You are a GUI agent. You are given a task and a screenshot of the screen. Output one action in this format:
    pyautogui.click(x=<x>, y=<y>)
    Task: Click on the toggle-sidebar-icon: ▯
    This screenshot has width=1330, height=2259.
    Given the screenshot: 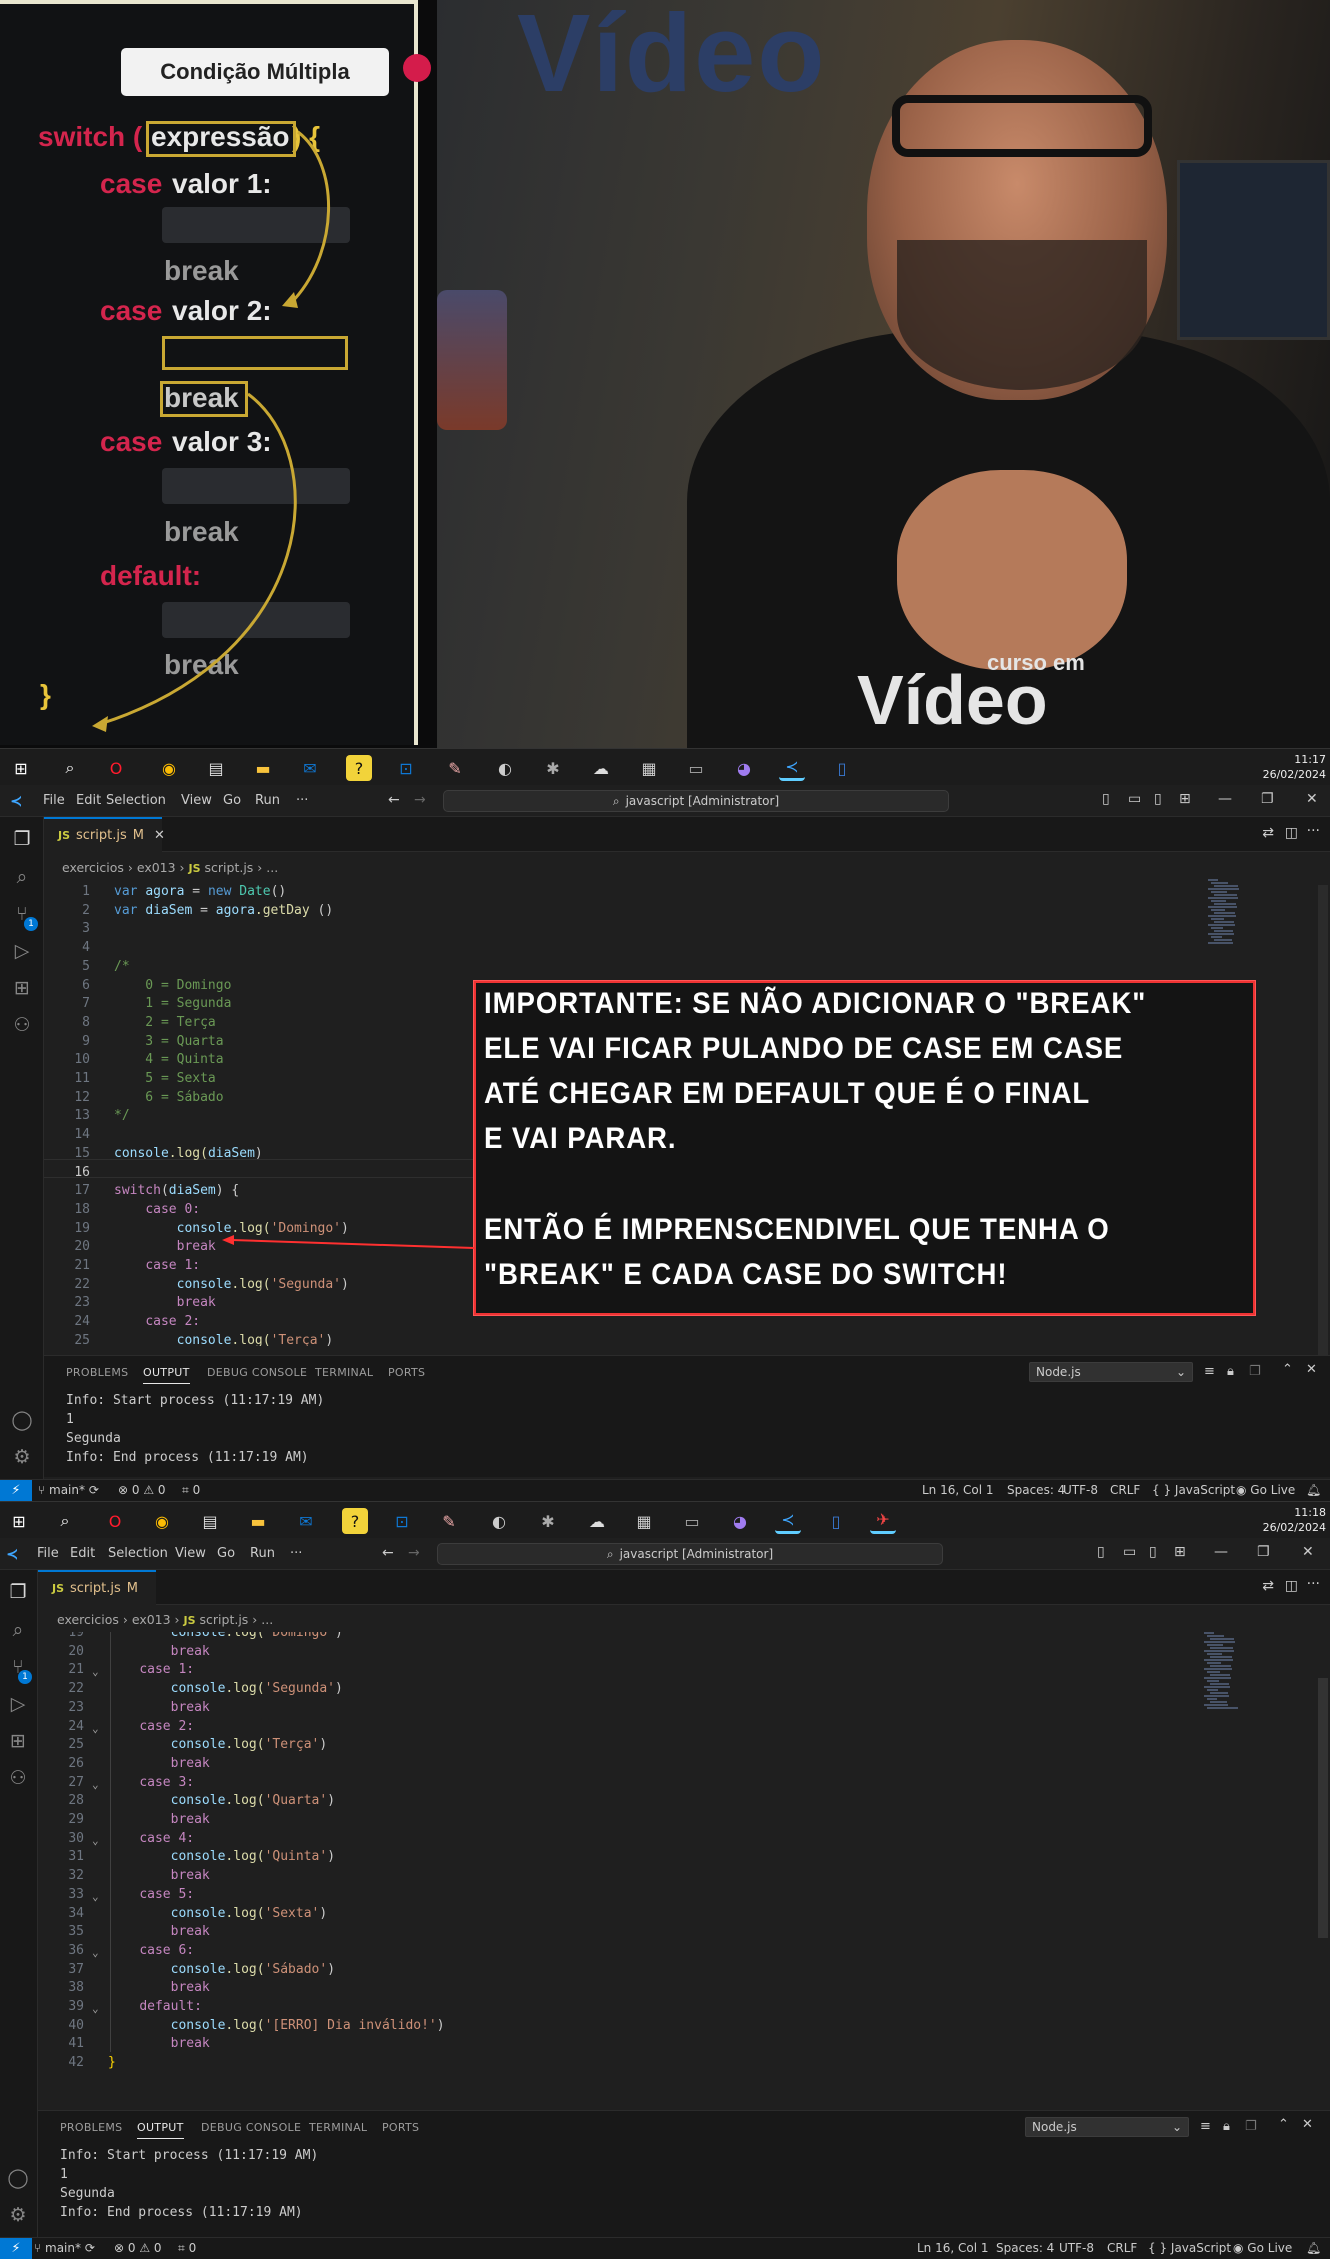 What is the action you would take?
    pyautogui.click(x=1106, y=799)
    